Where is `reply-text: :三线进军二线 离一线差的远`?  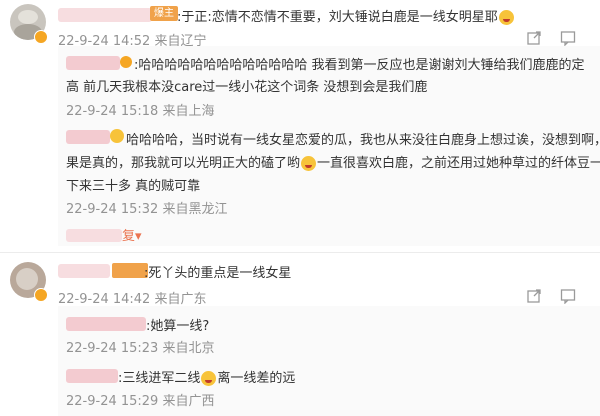
reply-text: :三线进军二线 离一线差的远 is located at coordinates (207, 378).